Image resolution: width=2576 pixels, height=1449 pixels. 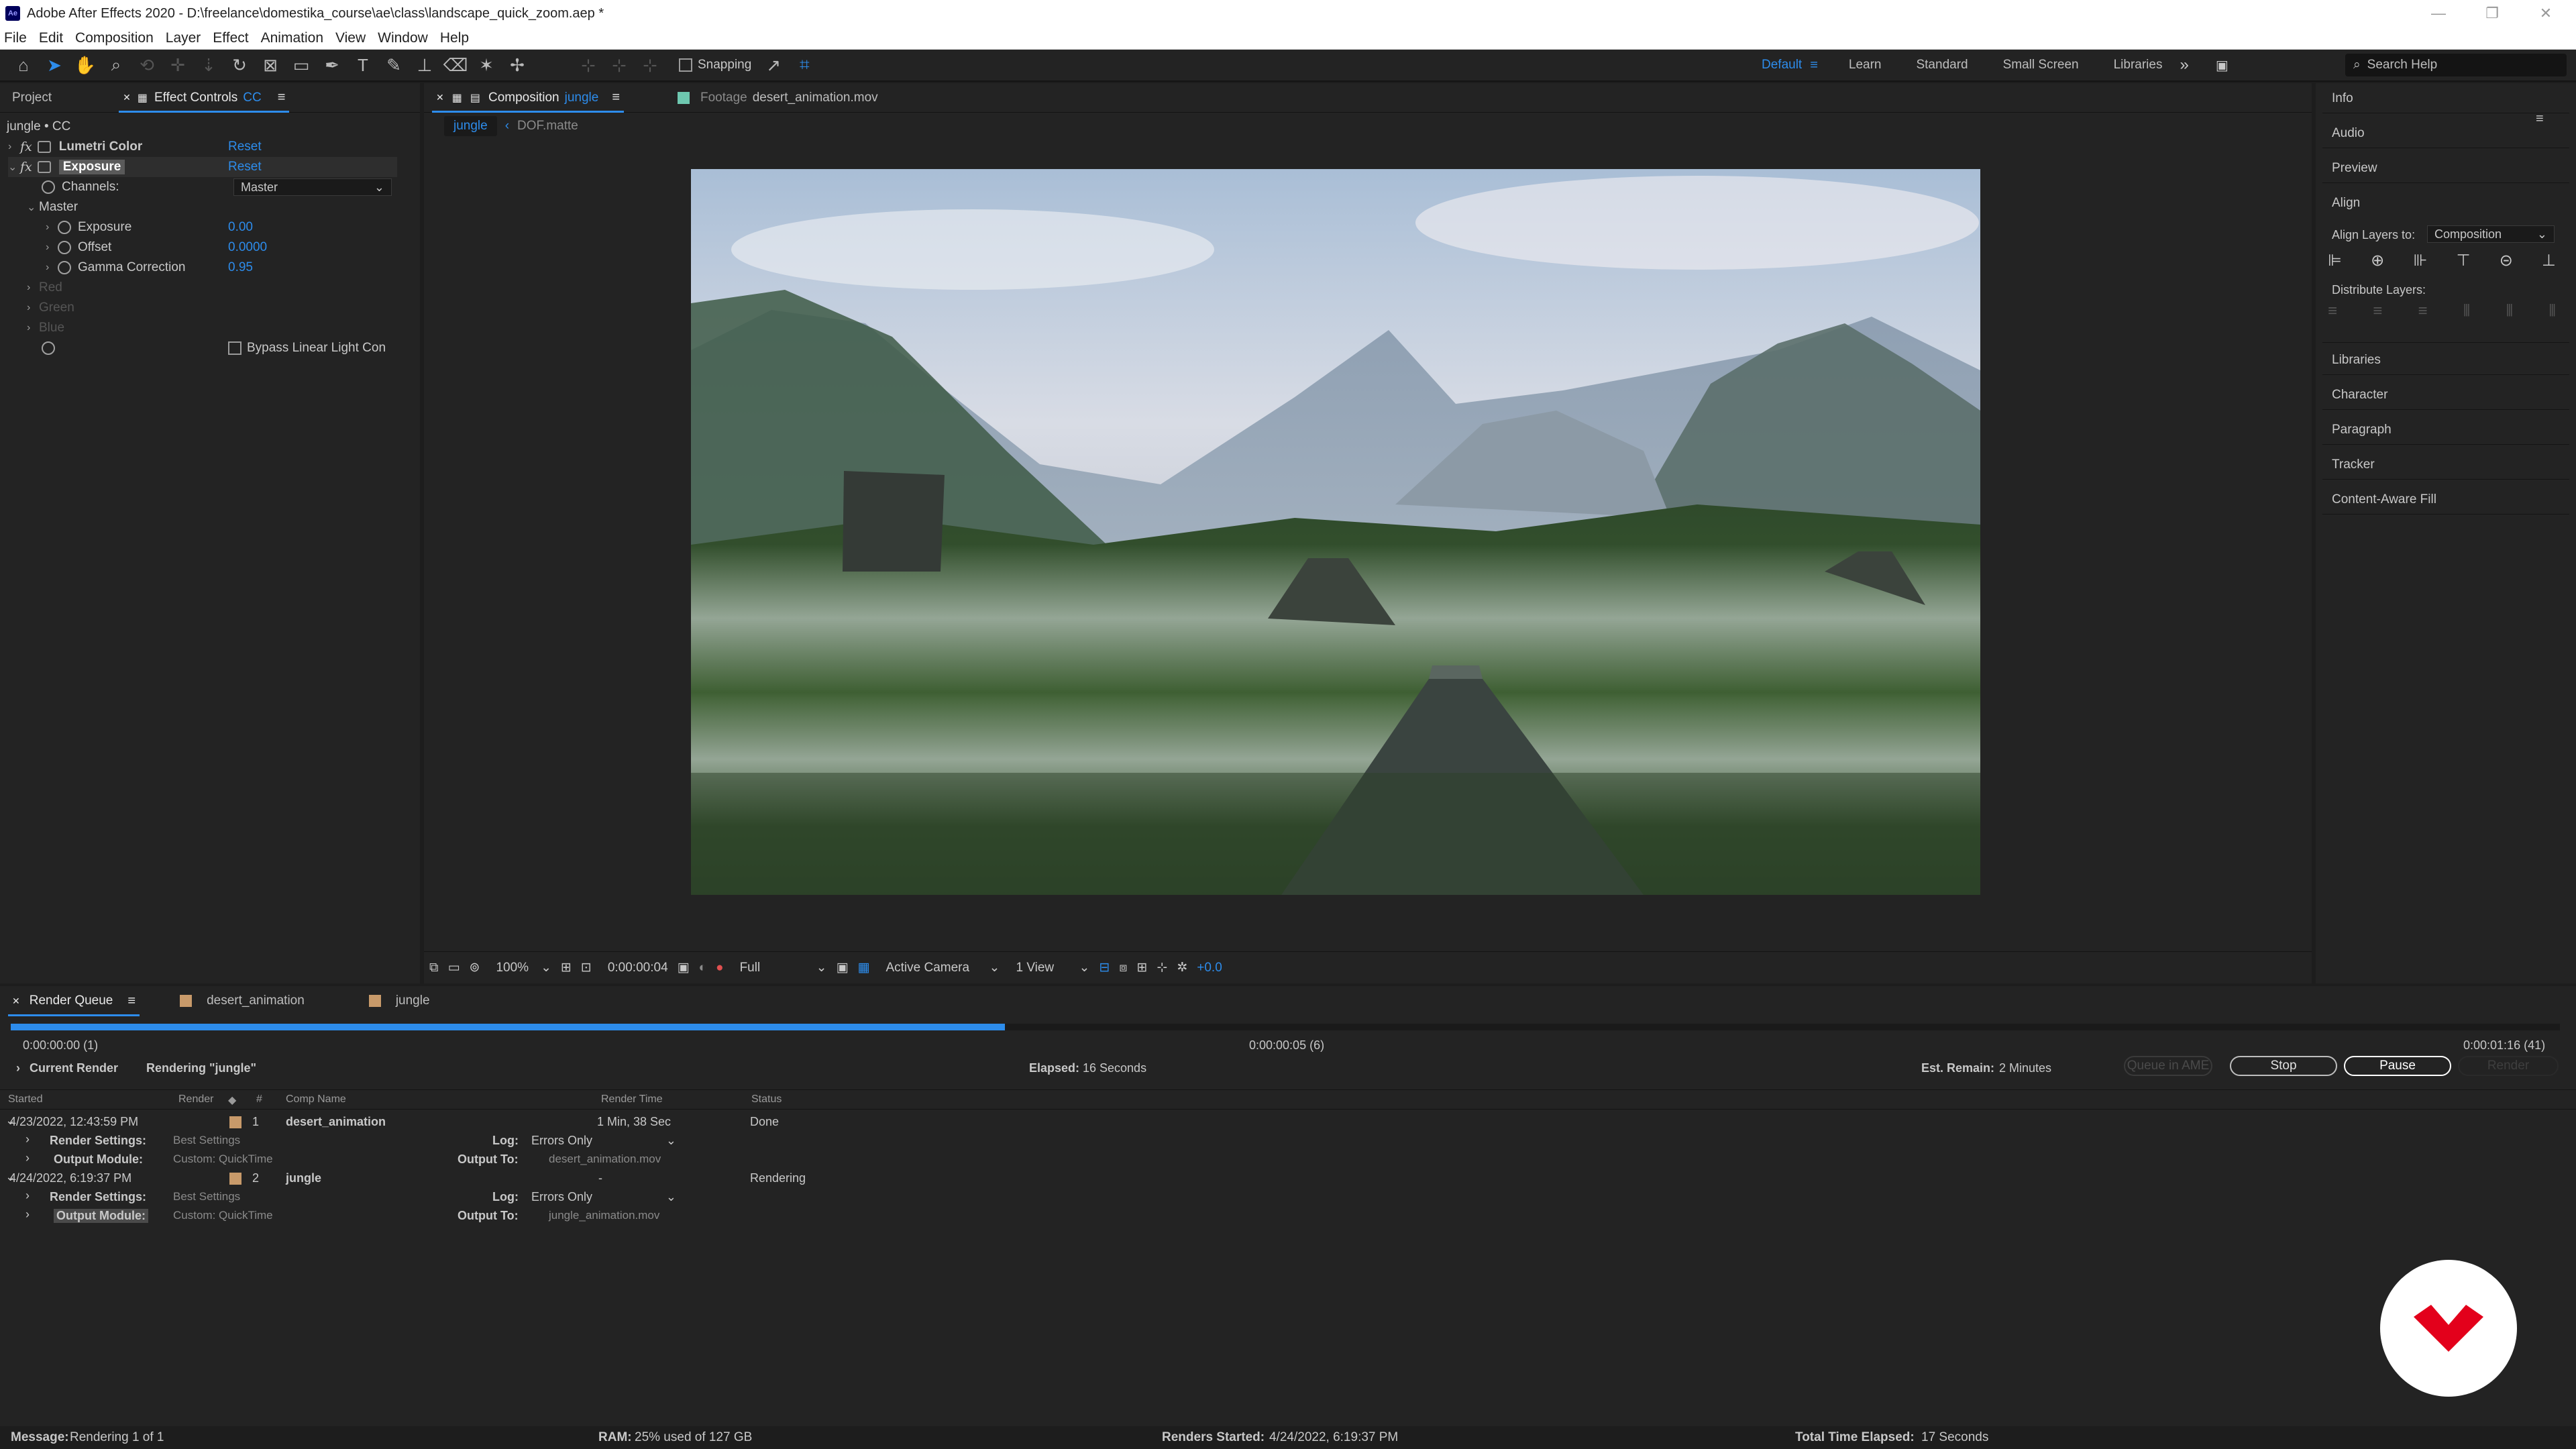 I want to click on bypass-linear-light-toggle: Bypass Linear Light Con, so click(x=307, y=348).